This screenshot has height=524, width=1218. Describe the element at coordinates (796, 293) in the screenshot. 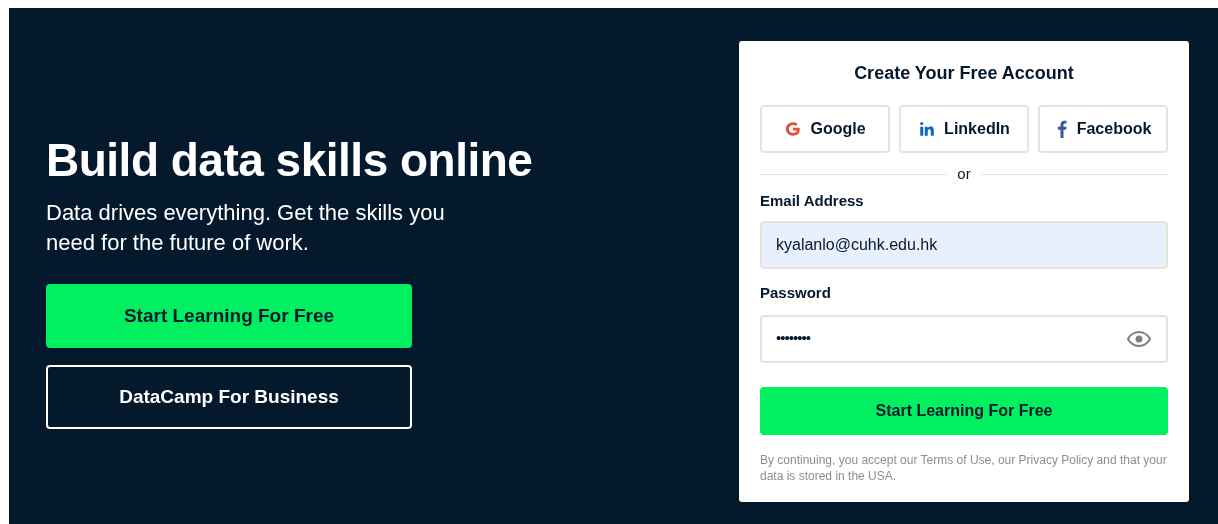

I see `password-label: Password` at that location.